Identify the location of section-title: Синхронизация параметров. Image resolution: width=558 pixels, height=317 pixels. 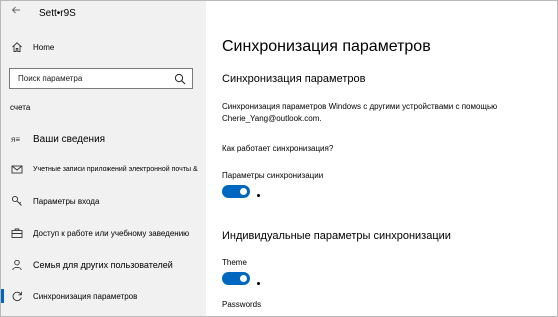
(294, 79).